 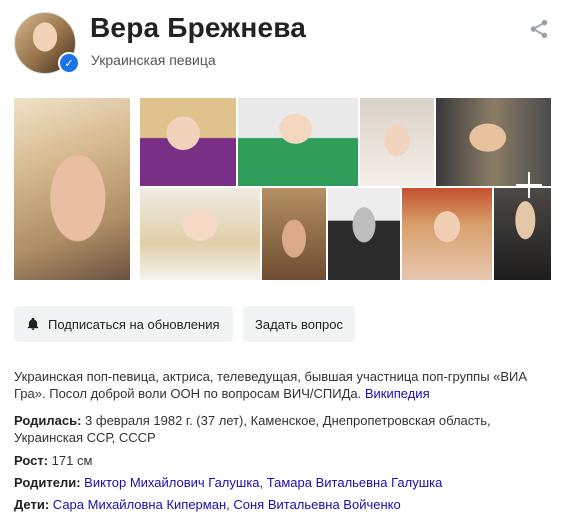 What do you see at coordinates (529, 185) in the screenshot?
I see `plus-icon` at bounding box center [529, 185].